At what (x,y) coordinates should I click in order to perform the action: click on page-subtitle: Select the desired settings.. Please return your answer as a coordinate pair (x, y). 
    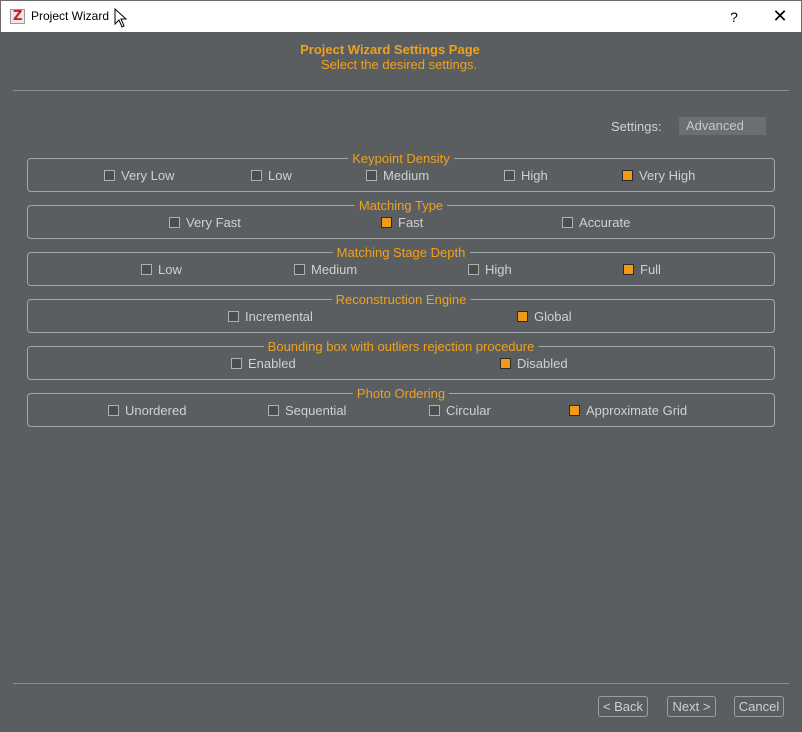
    Looking at the image, I should click on (399, 64).